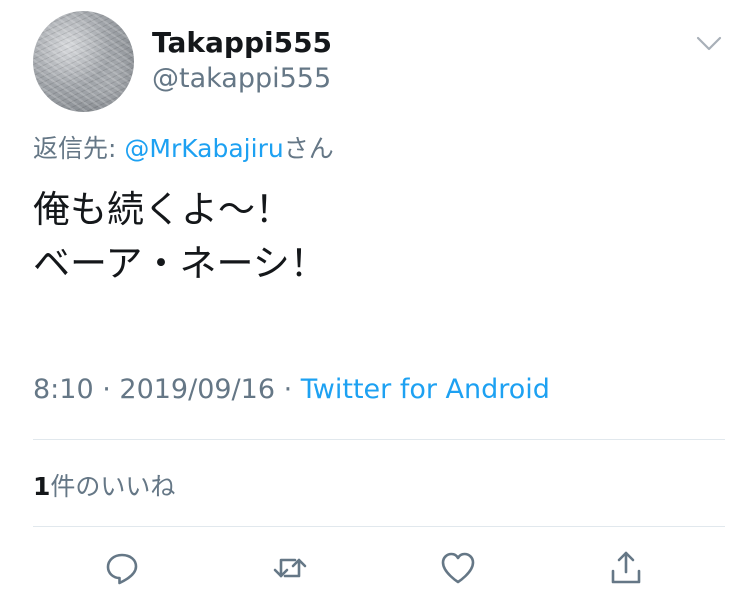 Image resolution: width=750 pixels, height=614 pixels. Describe the element at coordinates (241, 78) in the screenshot. I see `user-handle: @takappi555` at that location.